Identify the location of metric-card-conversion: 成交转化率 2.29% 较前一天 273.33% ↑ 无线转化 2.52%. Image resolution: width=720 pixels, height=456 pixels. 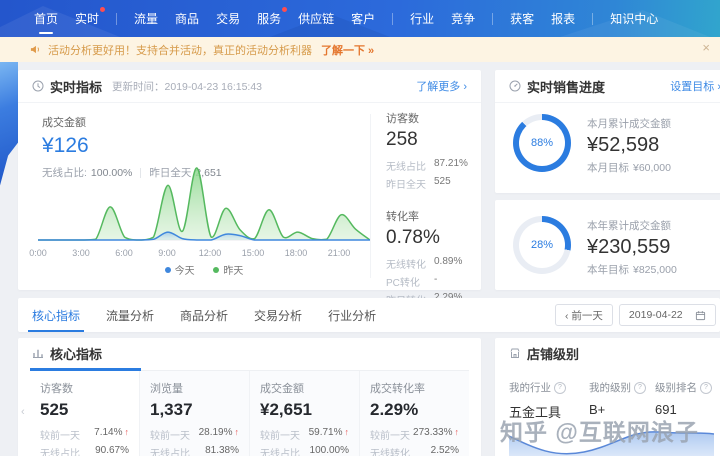
(414, 413).